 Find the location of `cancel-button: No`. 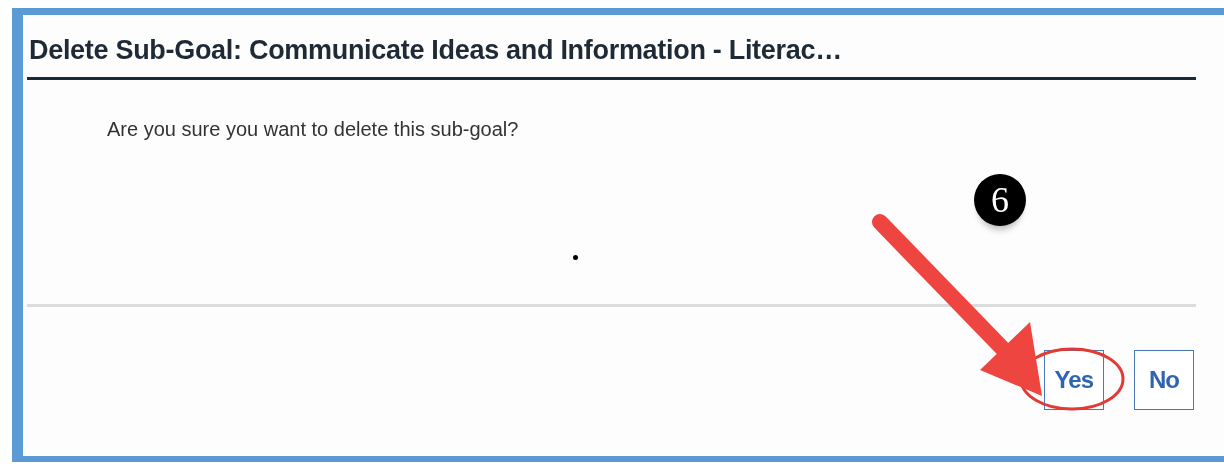

cancel-button: No is located at coordinates (1164, 380).